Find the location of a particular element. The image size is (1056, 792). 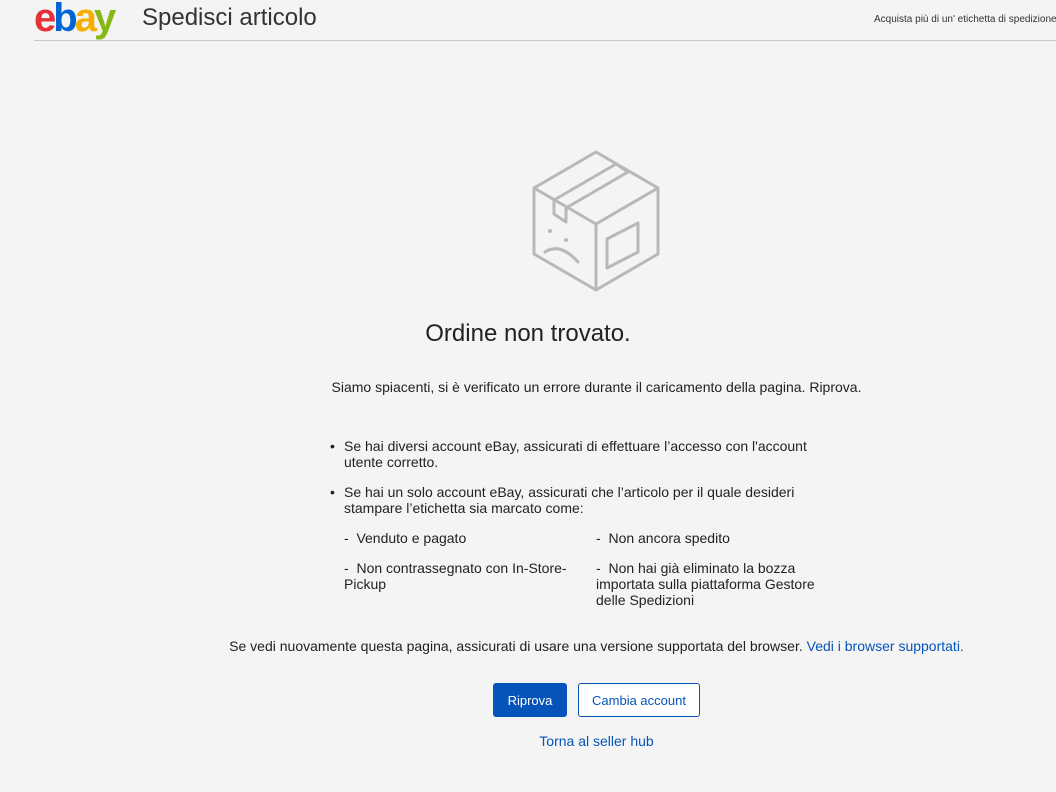

back-to-seller-hub-wrapper: Torna al seller hub is located at coordinates (528, 741).